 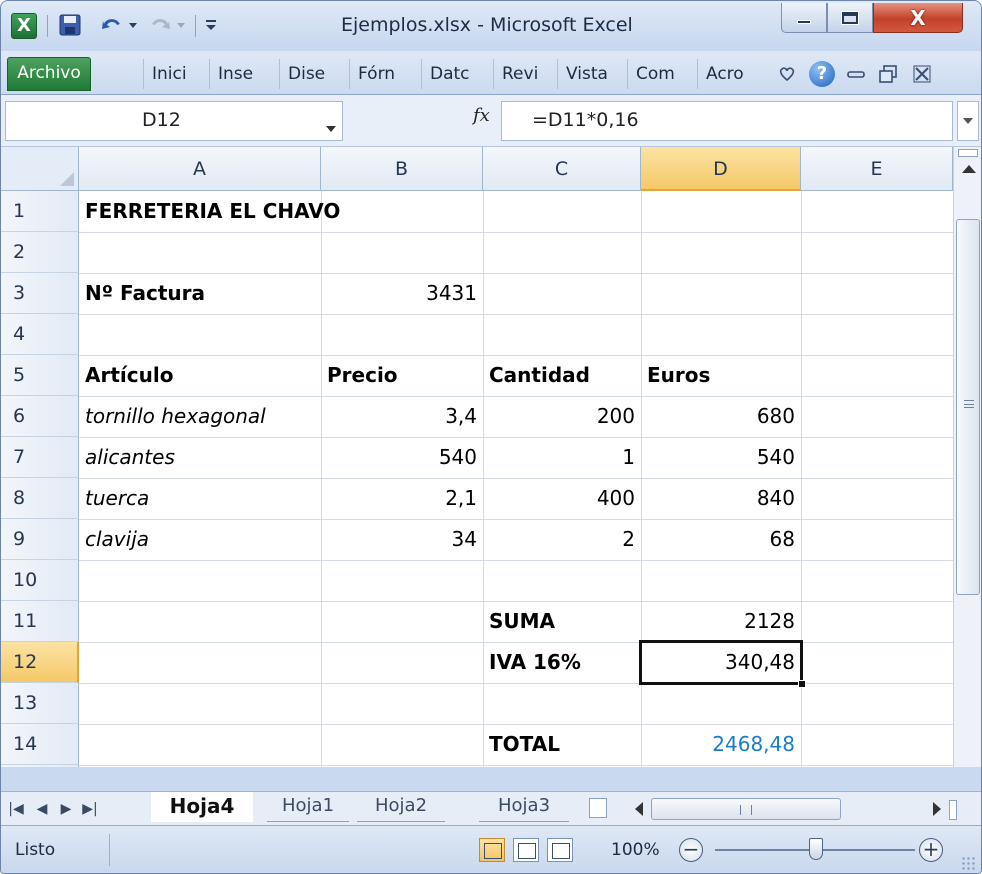 What do you see at coordinates (856, 74) in the screenshot?
I see `workbook-minimize-icon` at bounding box center [856, 74].